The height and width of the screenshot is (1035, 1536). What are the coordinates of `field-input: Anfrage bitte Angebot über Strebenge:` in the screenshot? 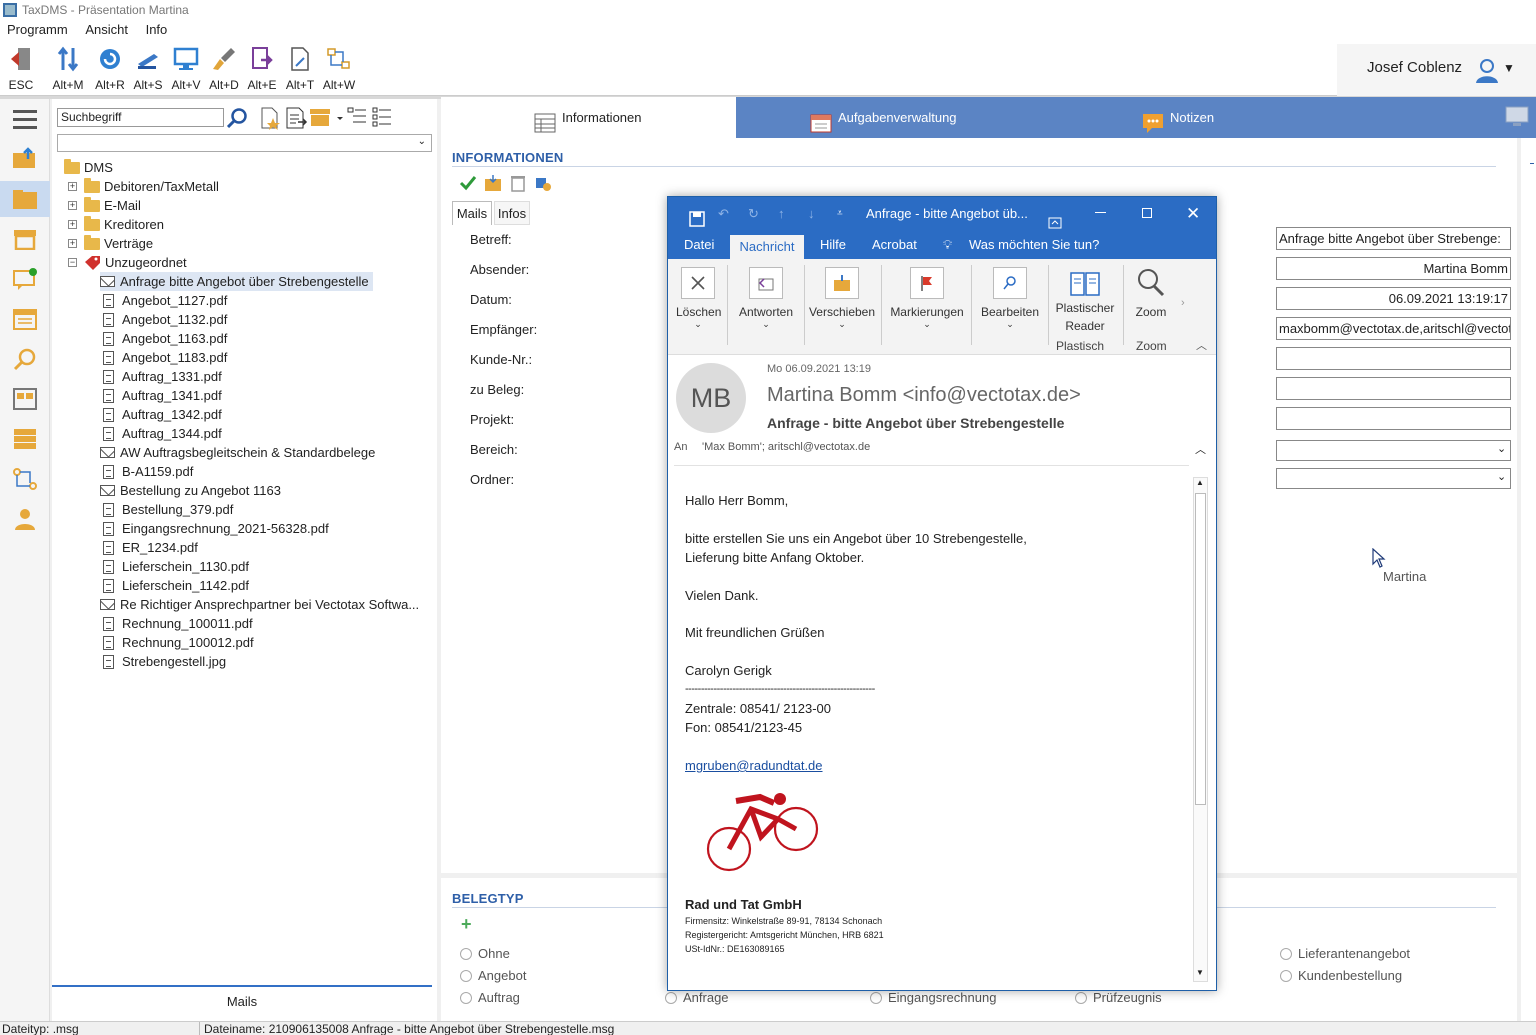 It's located at (1393, 238).